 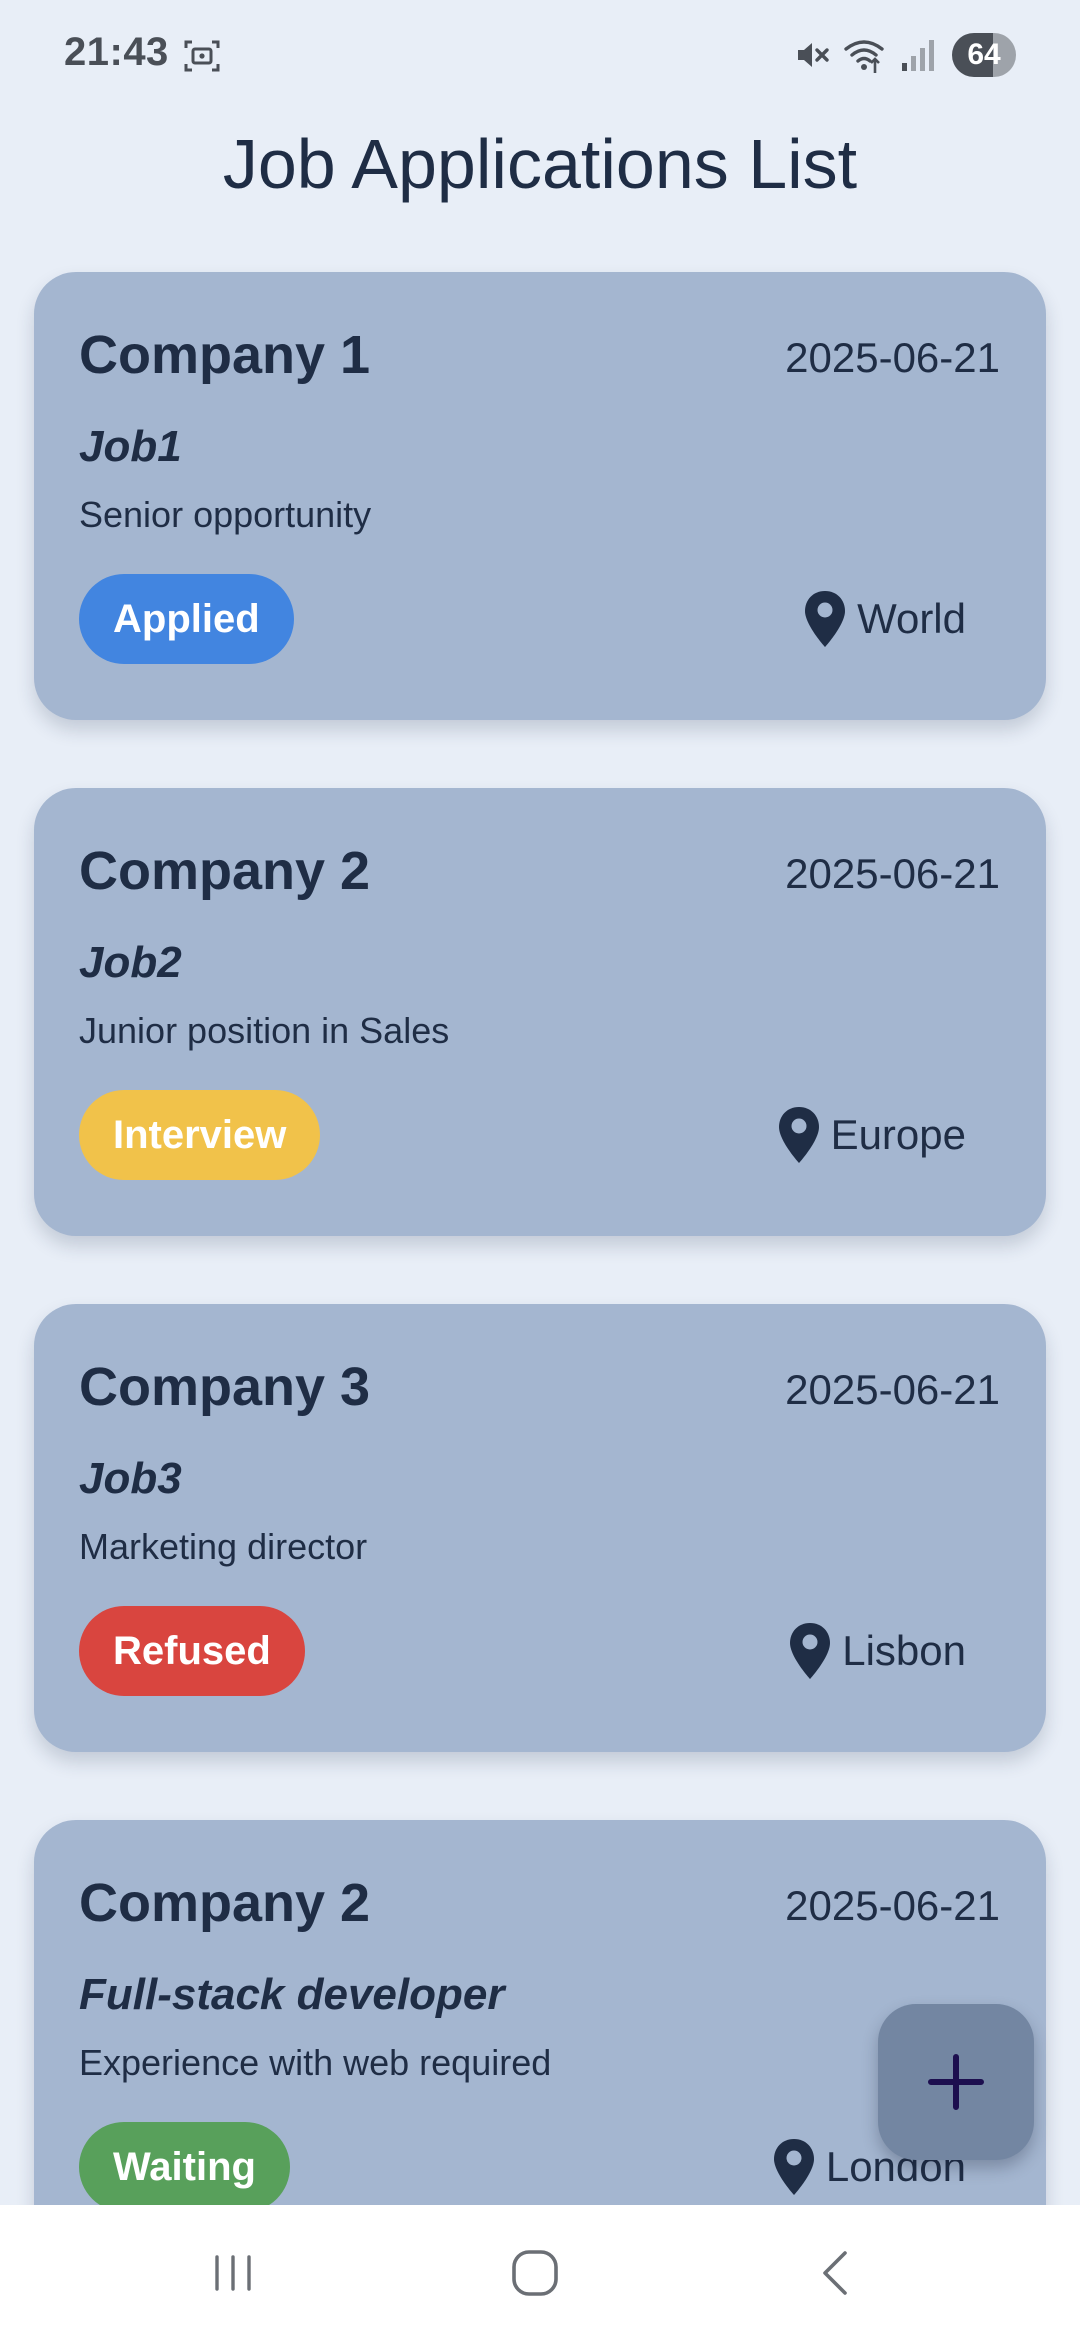 I want to click on job-title: Full-stack developer, so click(x=292, y=1994).